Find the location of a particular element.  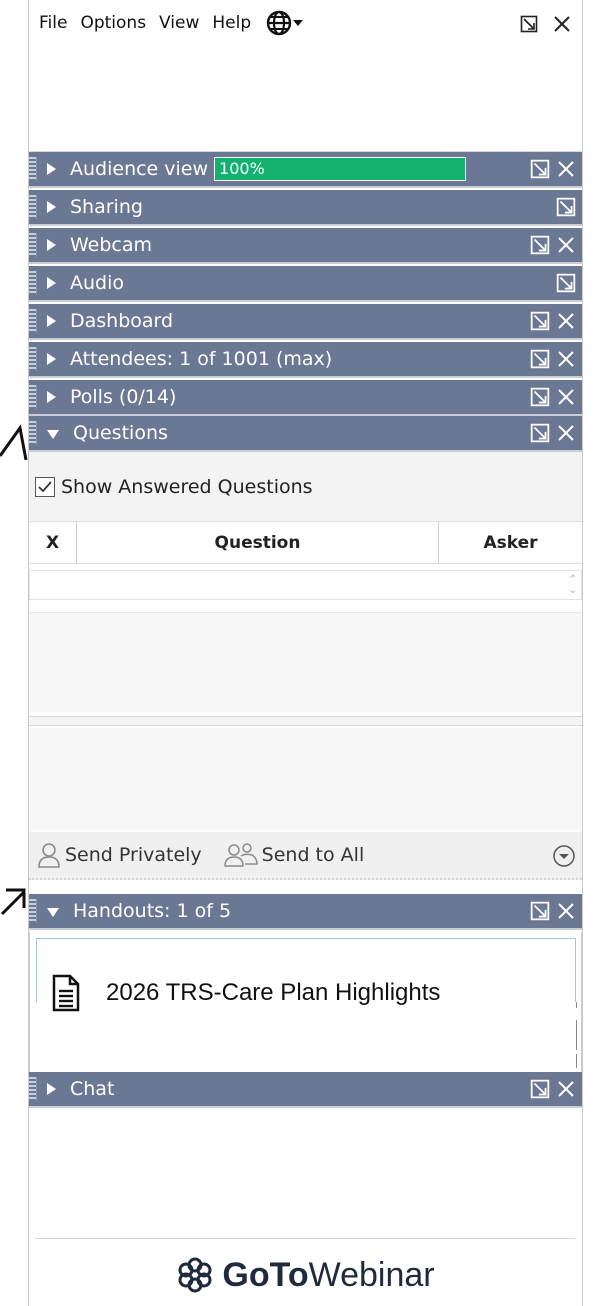

show-answered-row: Show Answered Questions is located at coordinates (305, 487).